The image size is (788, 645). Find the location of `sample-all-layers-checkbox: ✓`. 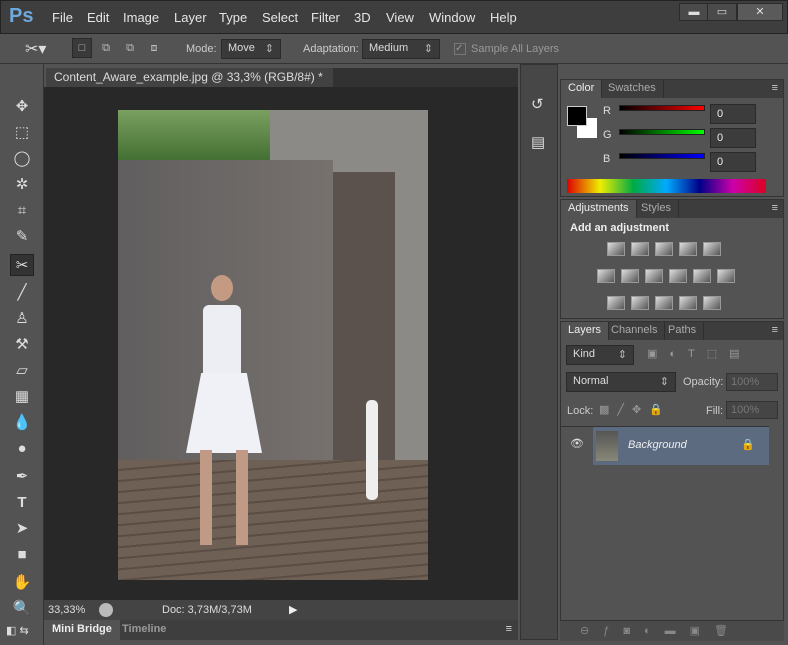

sample-all-layers-checkbox: ✓ is located at coordinates (460, 49).